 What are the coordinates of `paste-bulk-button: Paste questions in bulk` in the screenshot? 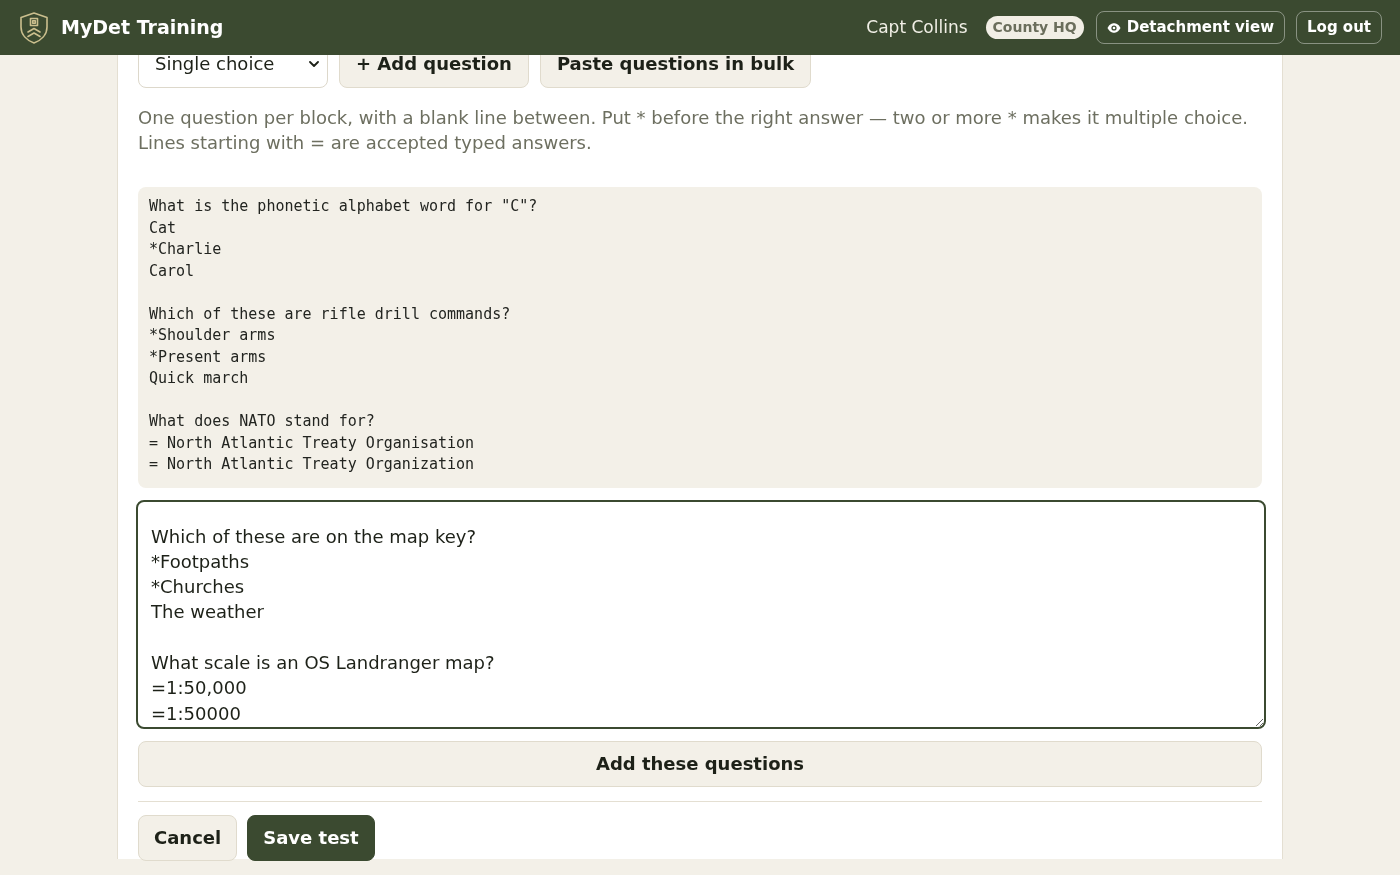 It's located at (675, 71).